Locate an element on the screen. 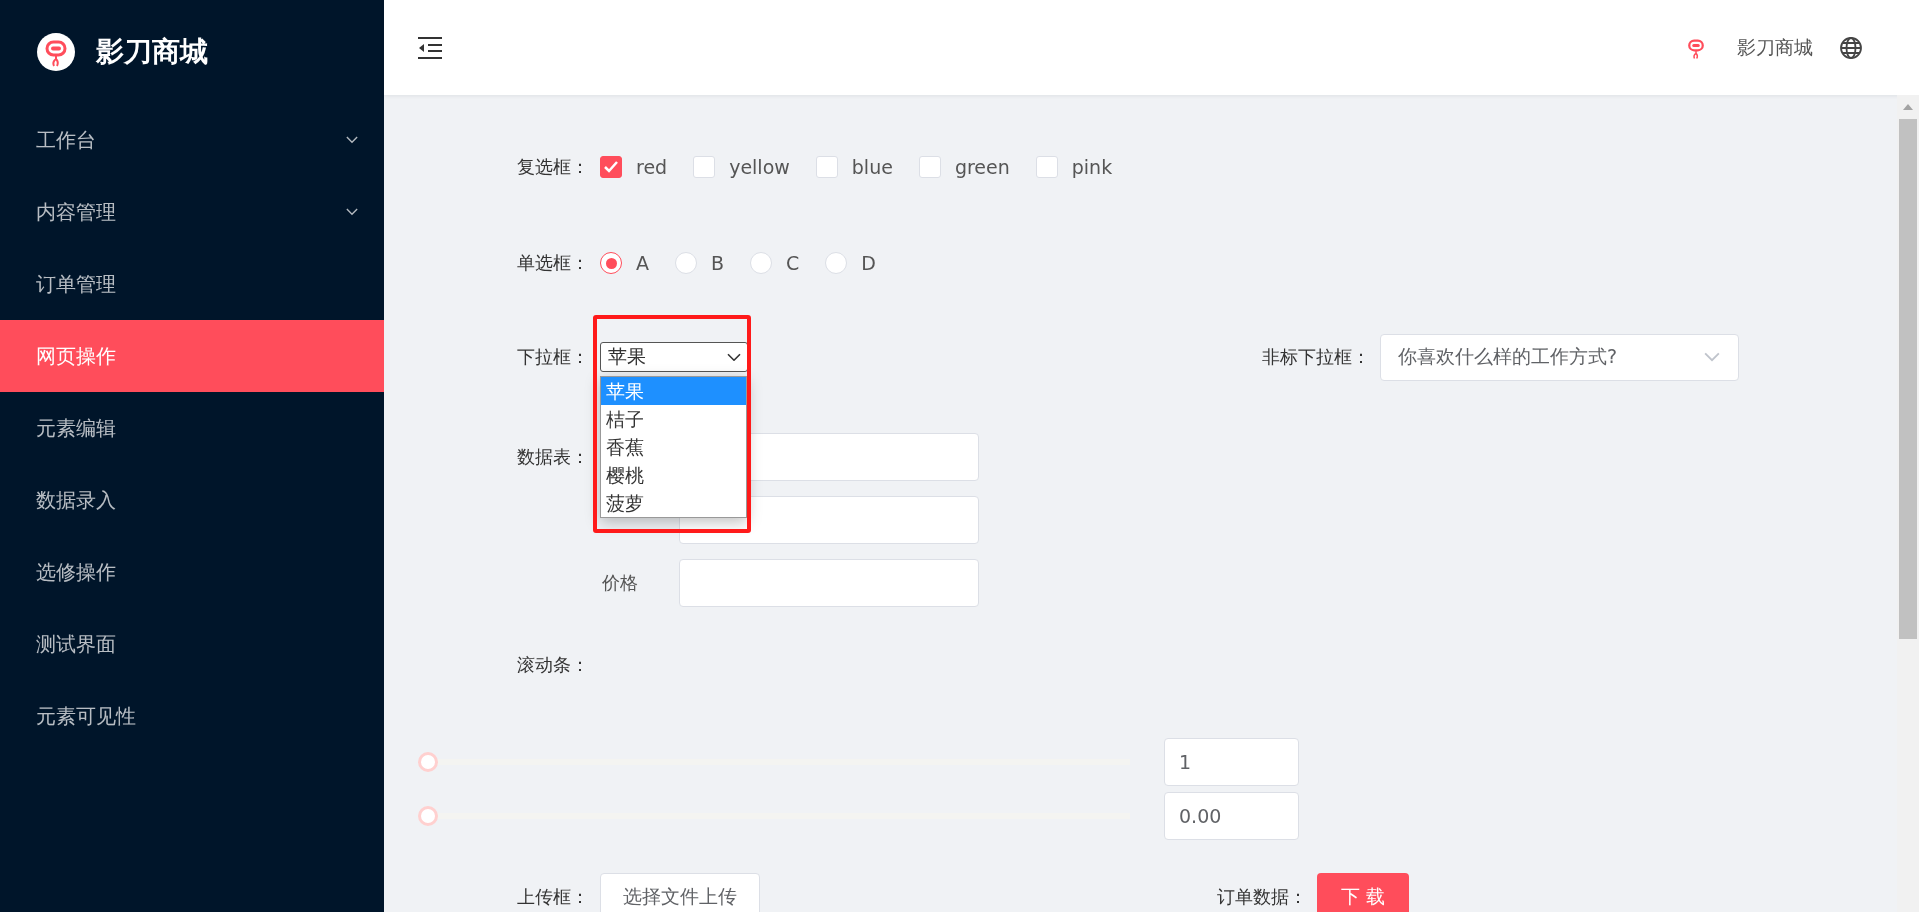 The image size is (1919, 912). sidebar-item: 元素可见性 is located at coordinates (192, 716).